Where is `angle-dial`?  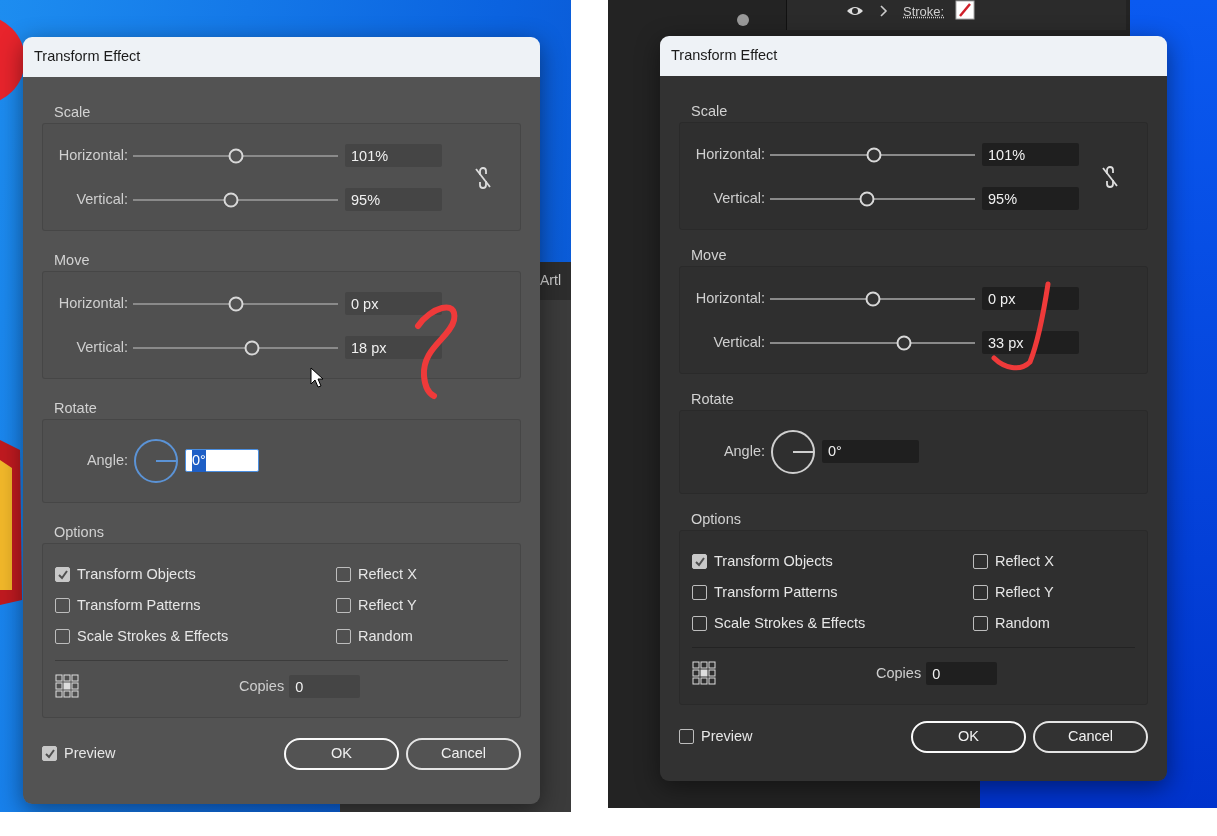
angle-dial is located at coordinates (793, 451).